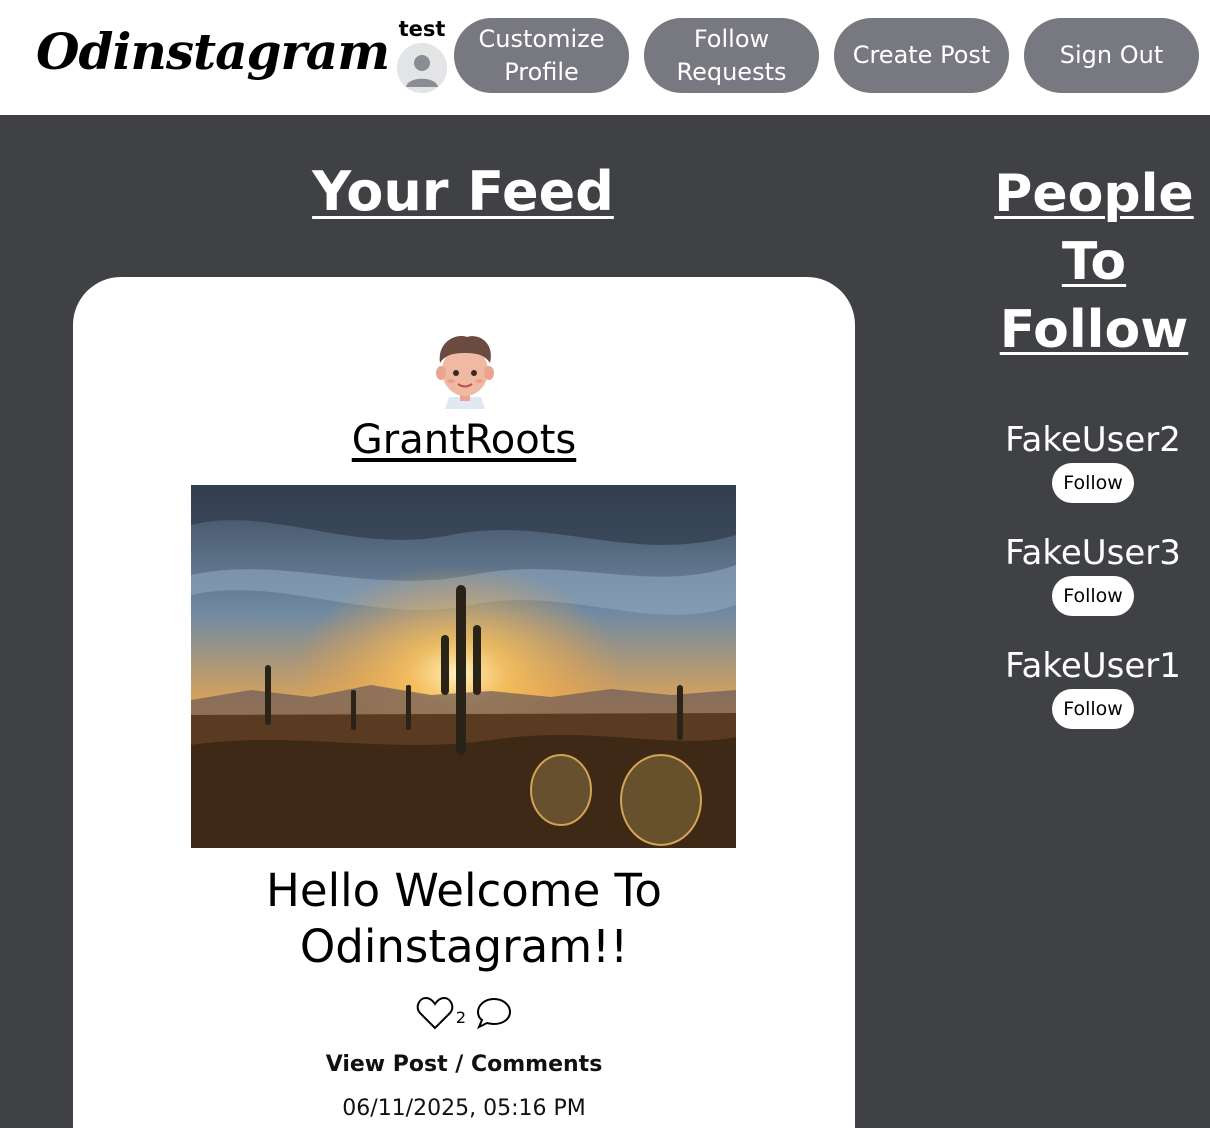 The width and height of the screenshot is (1210, 1128). Describe the element at coordinates (921, 55) in the screenshot. I see `create-post-button: Create Post` at that location.